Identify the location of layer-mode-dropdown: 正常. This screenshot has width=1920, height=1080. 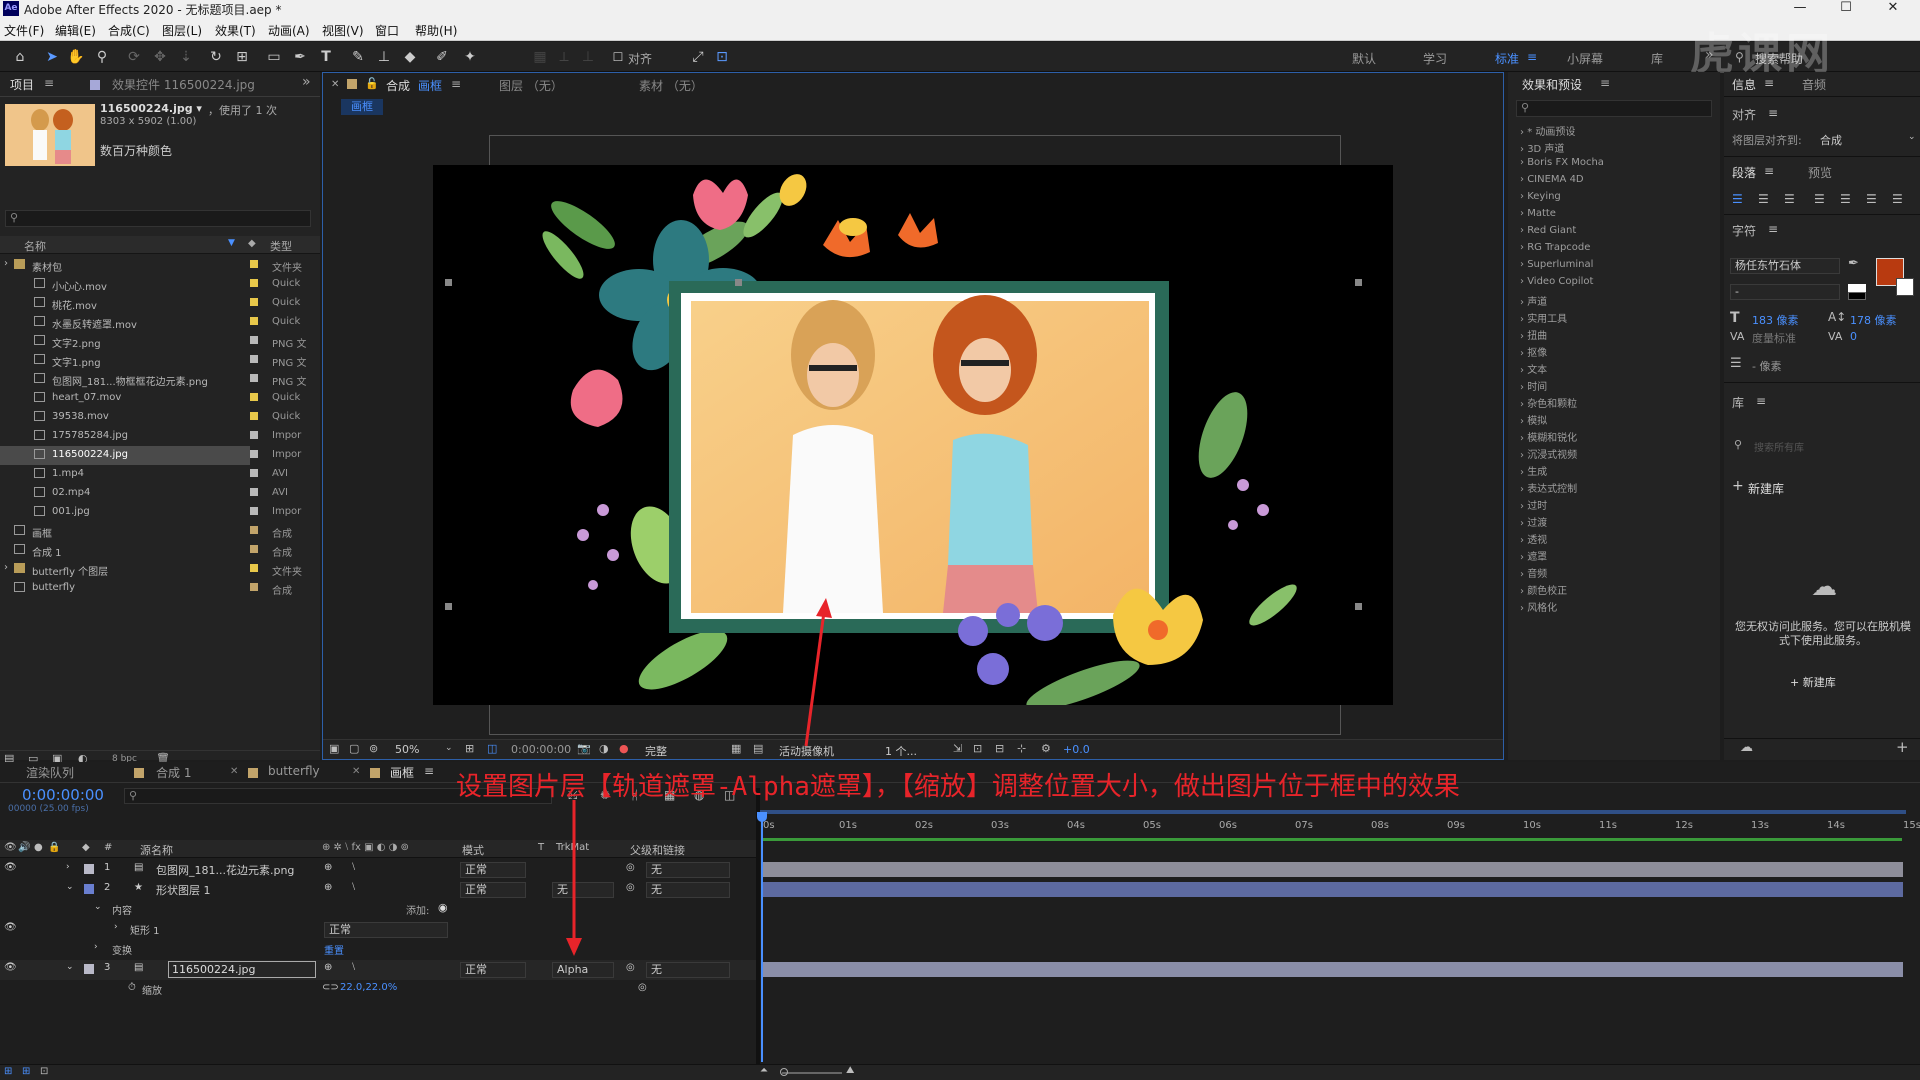
(493, 890).